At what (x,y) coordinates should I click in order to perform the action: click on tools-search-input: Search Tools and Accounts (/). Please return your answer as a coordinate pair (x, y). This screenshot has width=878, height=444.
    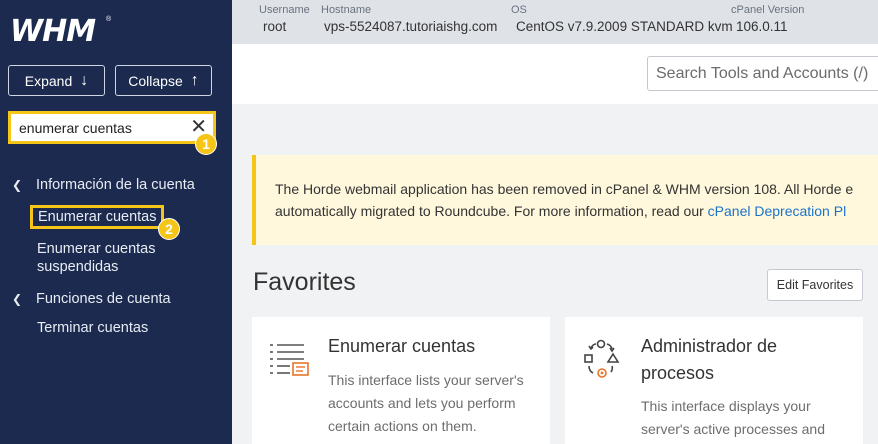
    Looking at the image, I should click on (762, 73).